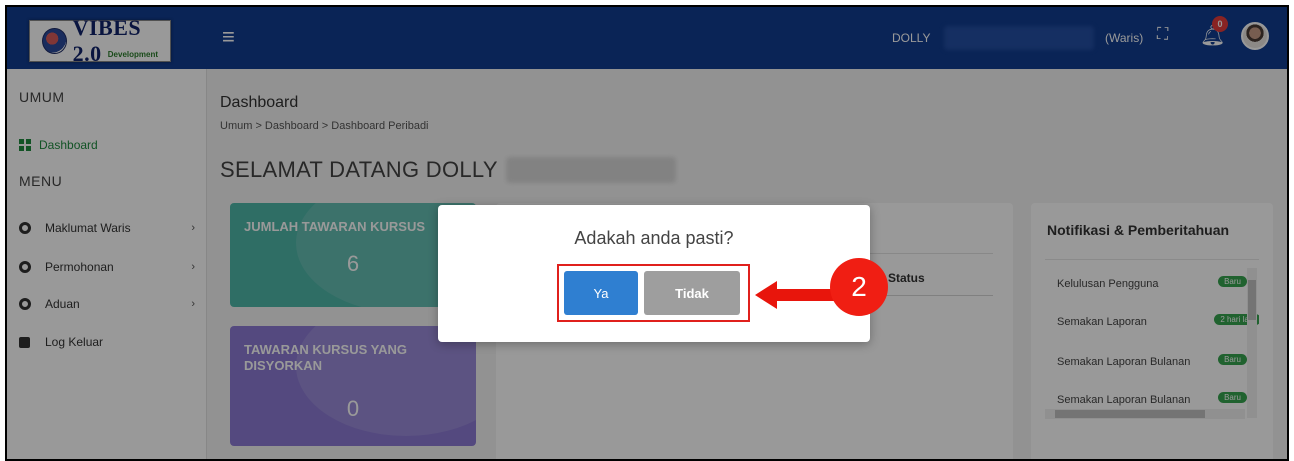 The width and height of the screenshot is (1294, 461). I want to click on dialog-title: Adakah anda pasti?, so click(654, 238).